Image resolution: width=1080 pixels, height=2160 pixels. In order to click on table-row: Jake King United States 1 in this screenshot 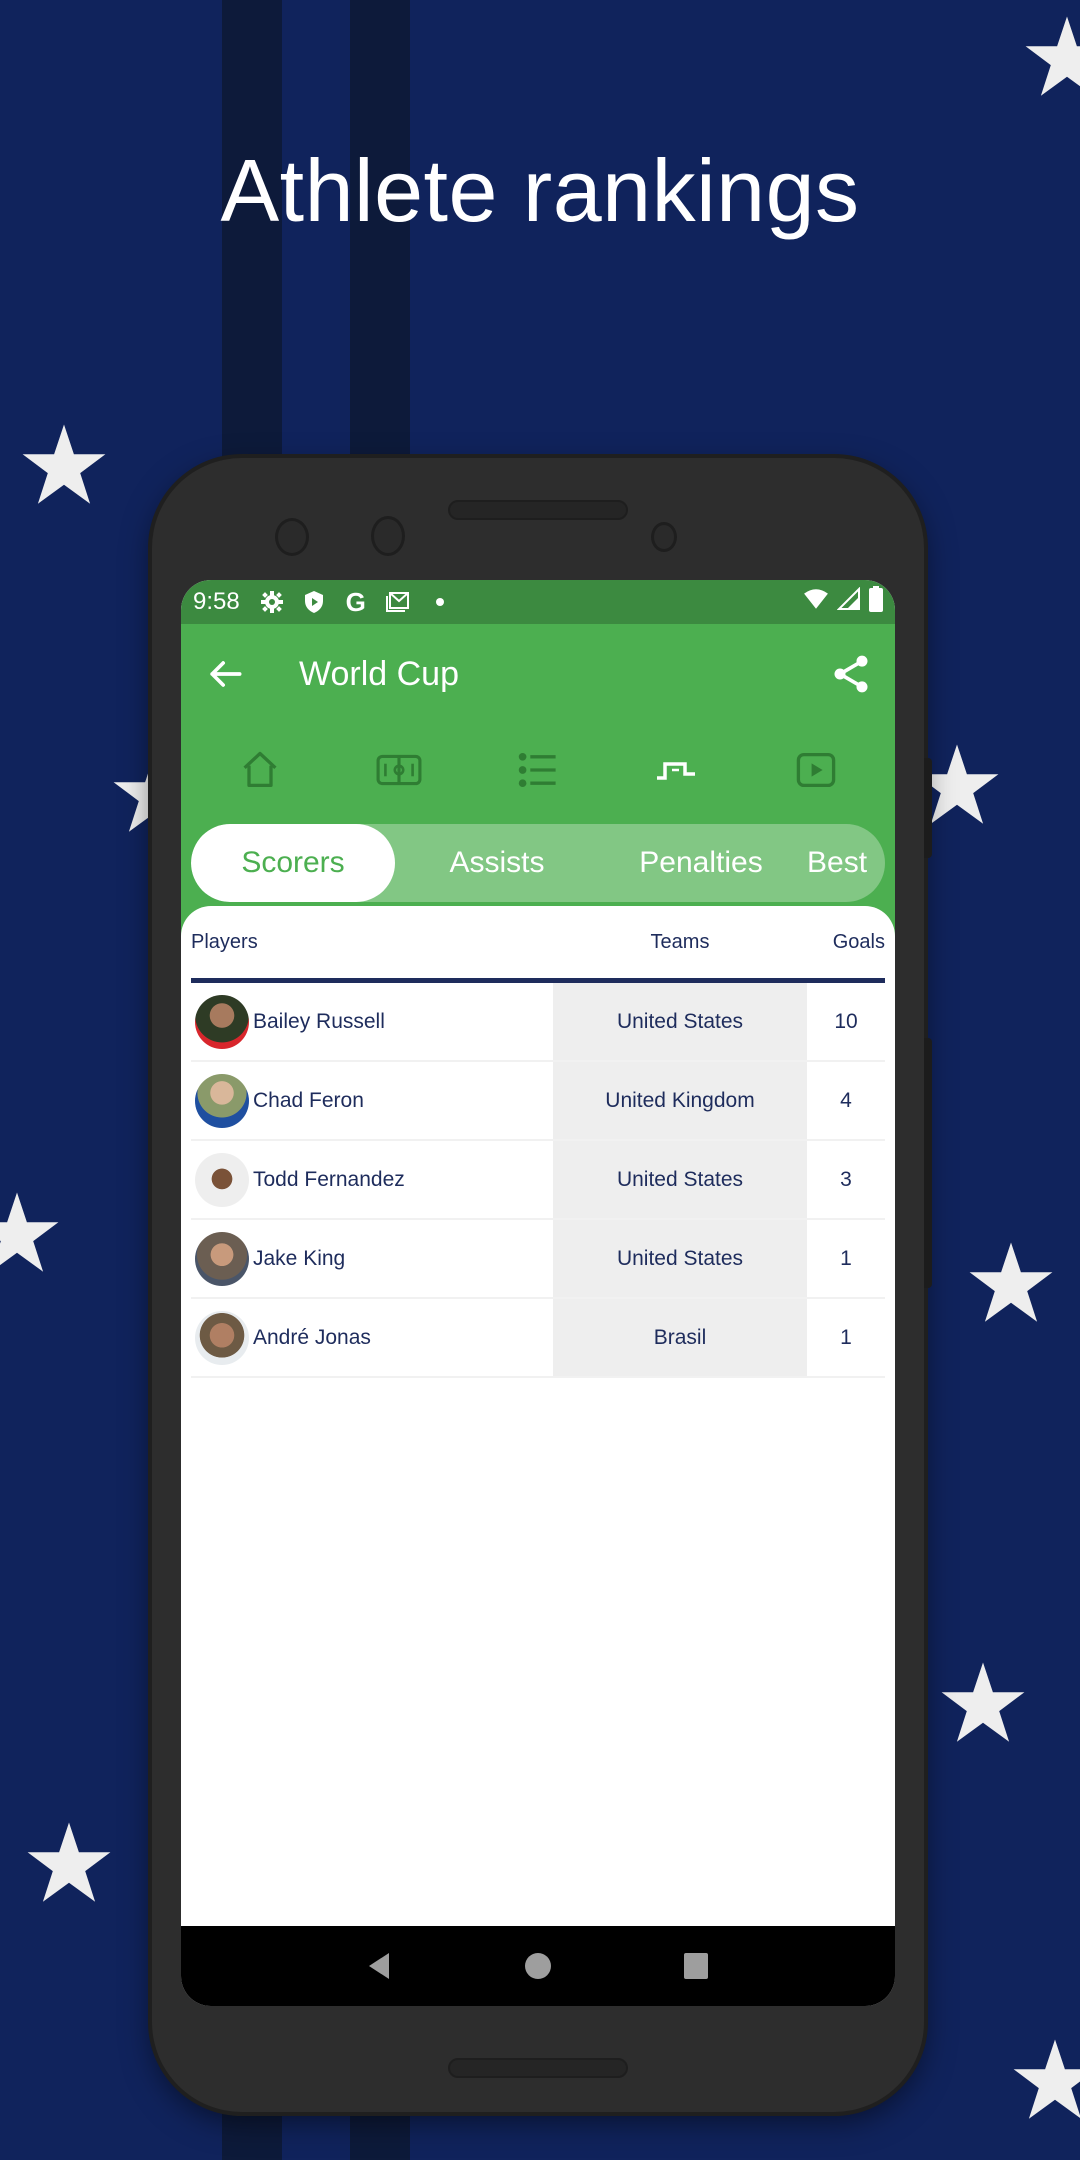, I will do `click(538, 1259)`.